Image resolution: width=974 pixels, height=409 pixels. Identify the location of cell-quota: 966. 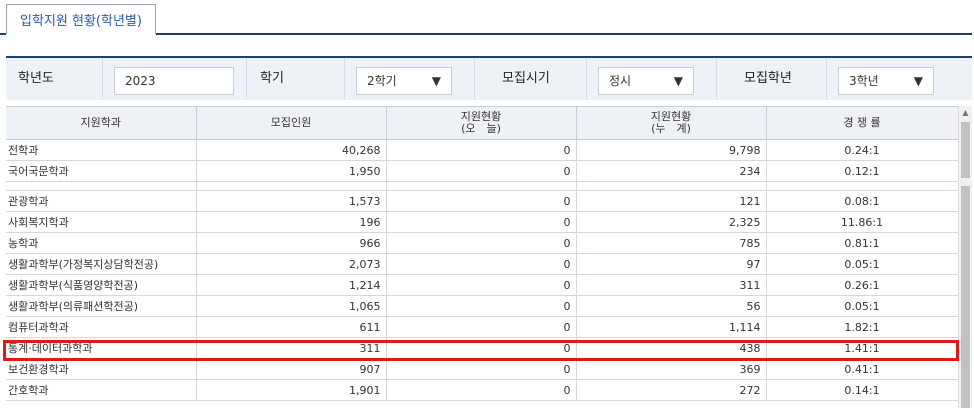
(291, 243).